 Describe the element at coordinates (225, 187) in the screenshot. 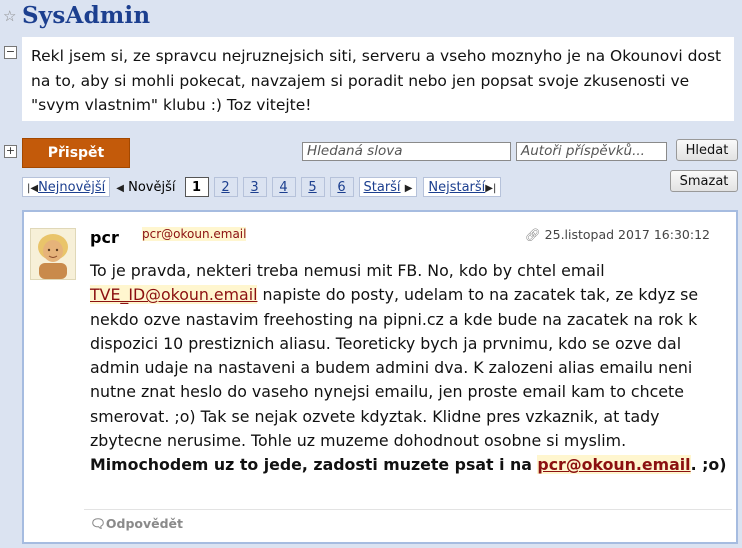

I see `pager-page-2: 2` at that location.